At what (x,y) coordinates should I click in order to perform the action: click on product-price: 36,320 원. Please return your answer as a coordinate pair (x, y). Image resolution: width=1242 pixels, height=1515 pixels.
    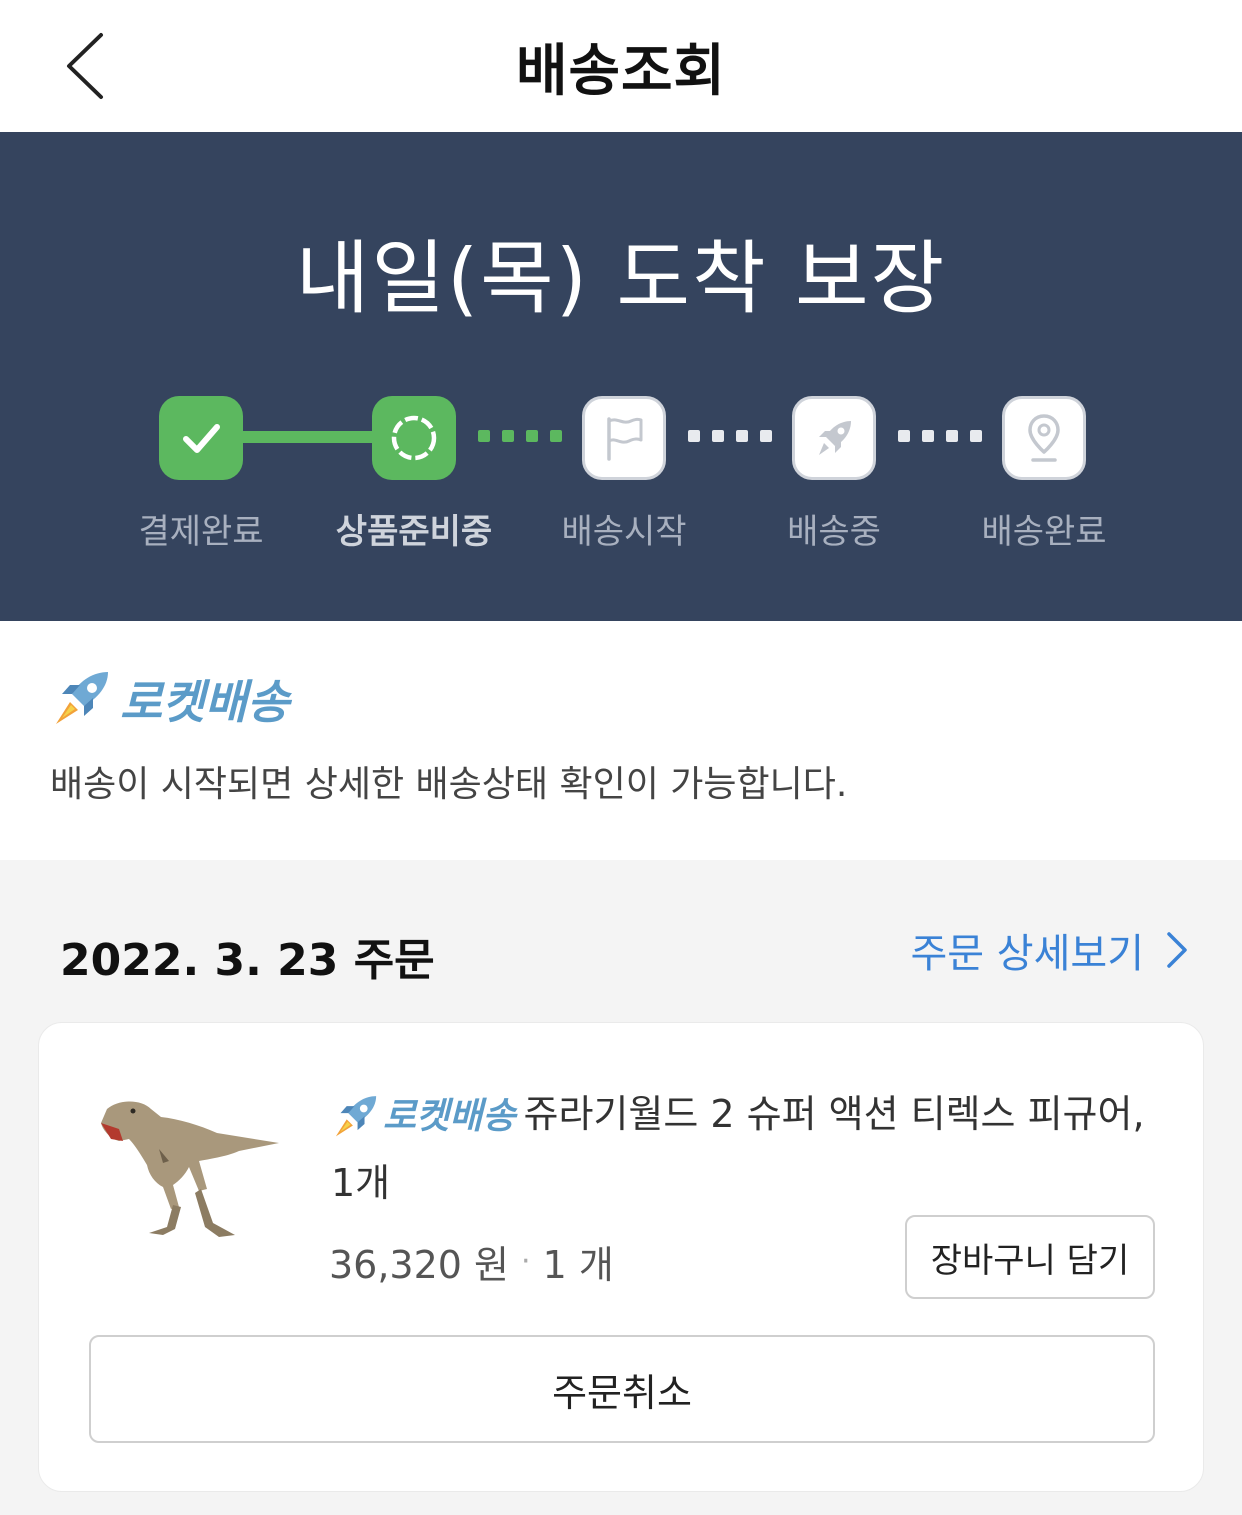
    Looking at the image, I should click on (419, 1264).